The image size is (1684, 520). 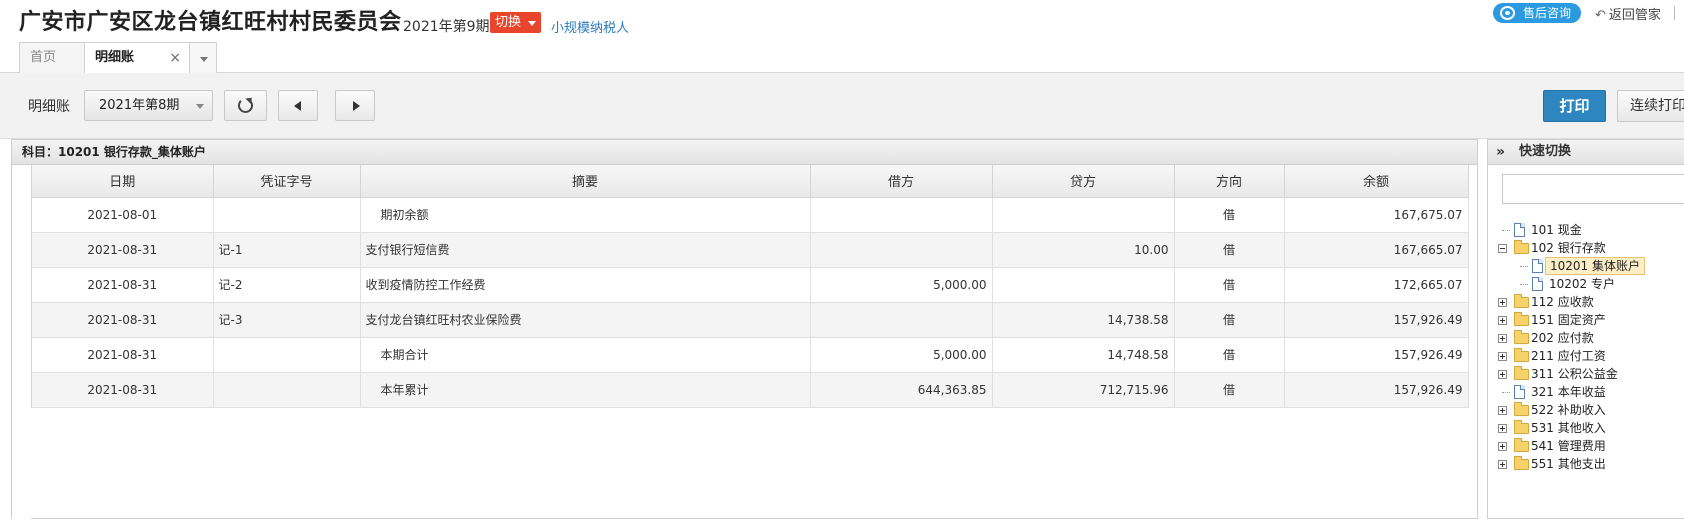 I want to click on tree-node: 321 本年收益, so click(x=1591, y=392).